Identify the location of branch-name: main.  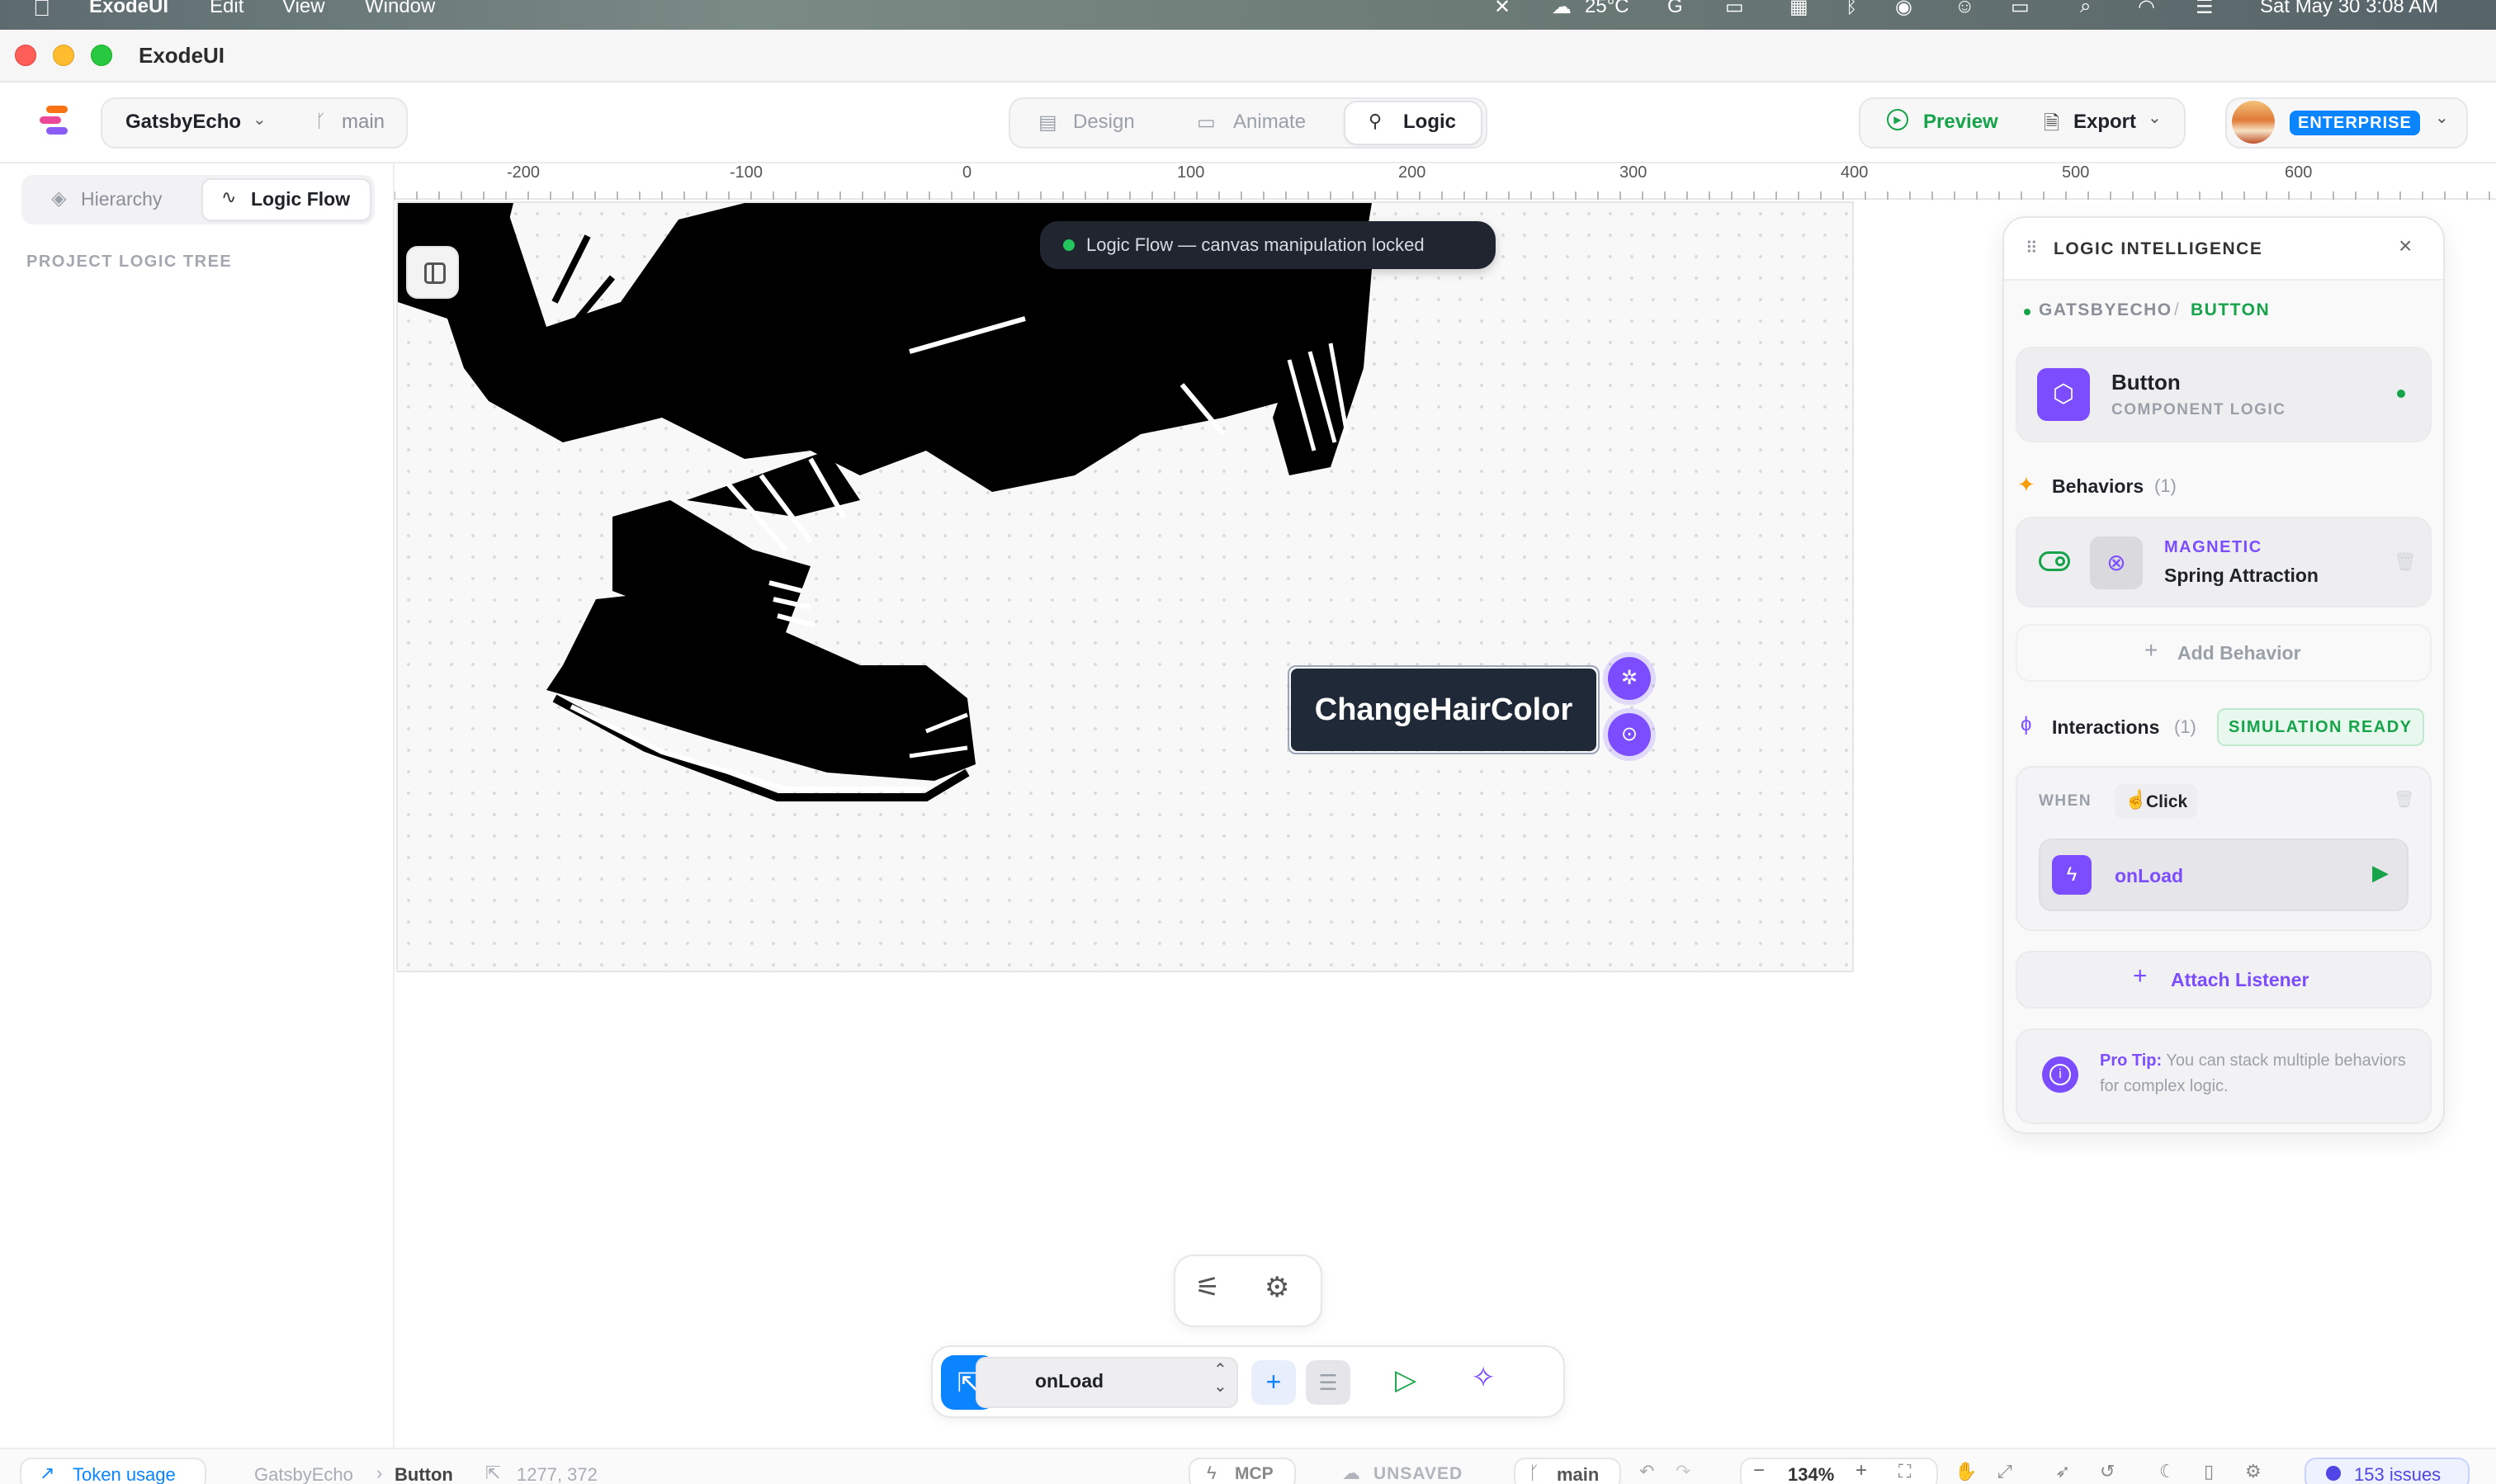
(363, 122).